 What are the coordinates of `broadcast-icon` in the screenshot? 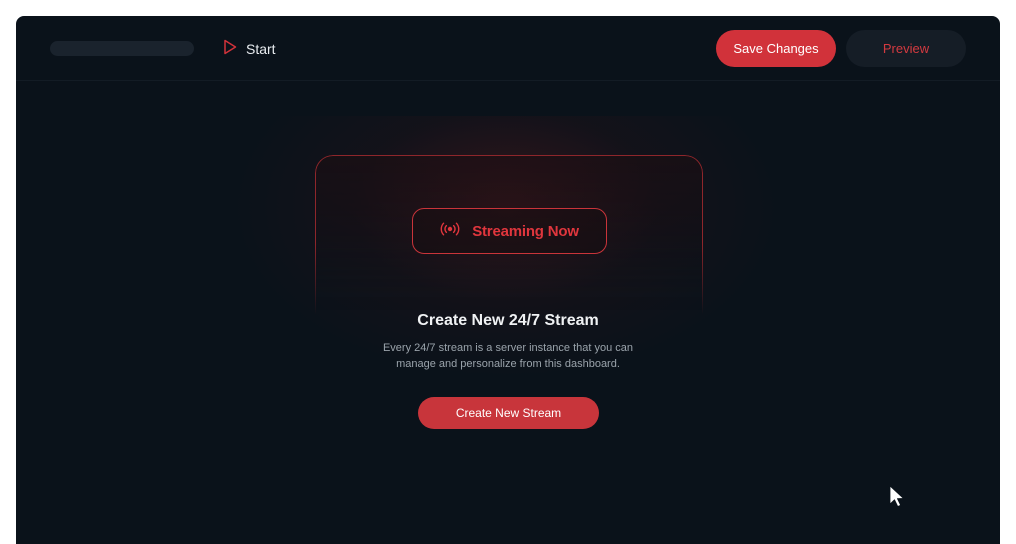 It's located at (450, 231).